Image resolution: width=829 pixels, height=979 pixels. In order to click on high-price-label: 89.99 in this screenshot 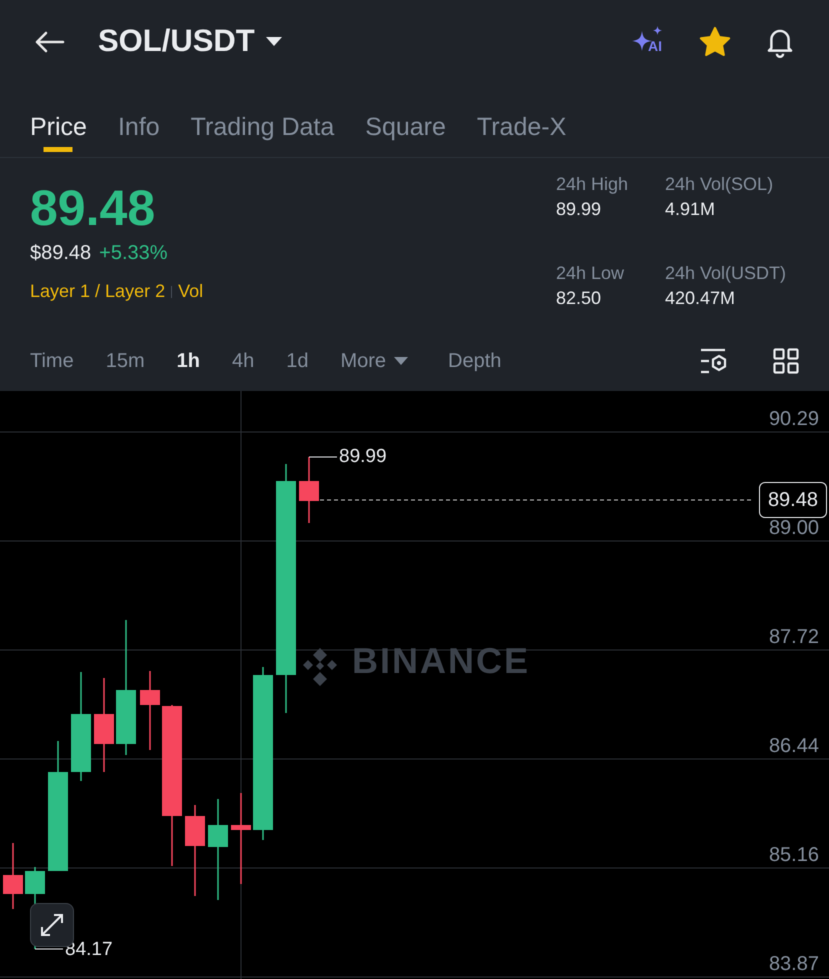, I will do `click(363, 457)`.